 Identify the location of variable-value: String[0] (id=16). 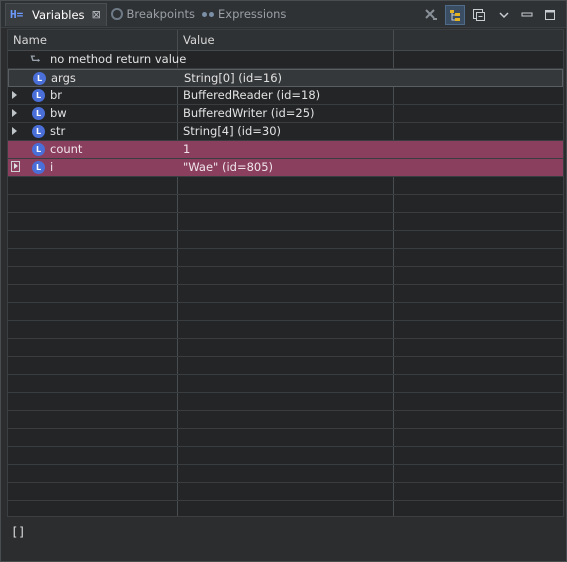
(233, 78).